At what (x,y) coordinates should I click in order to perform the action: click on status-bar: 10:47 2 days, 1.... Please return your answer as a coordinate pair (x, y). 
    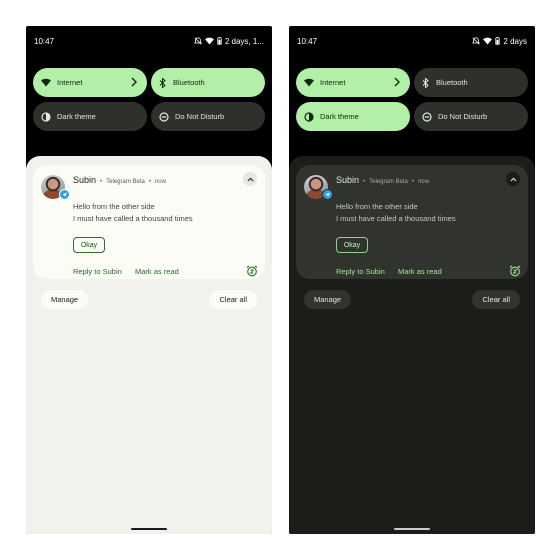
    Looking at the image, I should click on (149, 41).